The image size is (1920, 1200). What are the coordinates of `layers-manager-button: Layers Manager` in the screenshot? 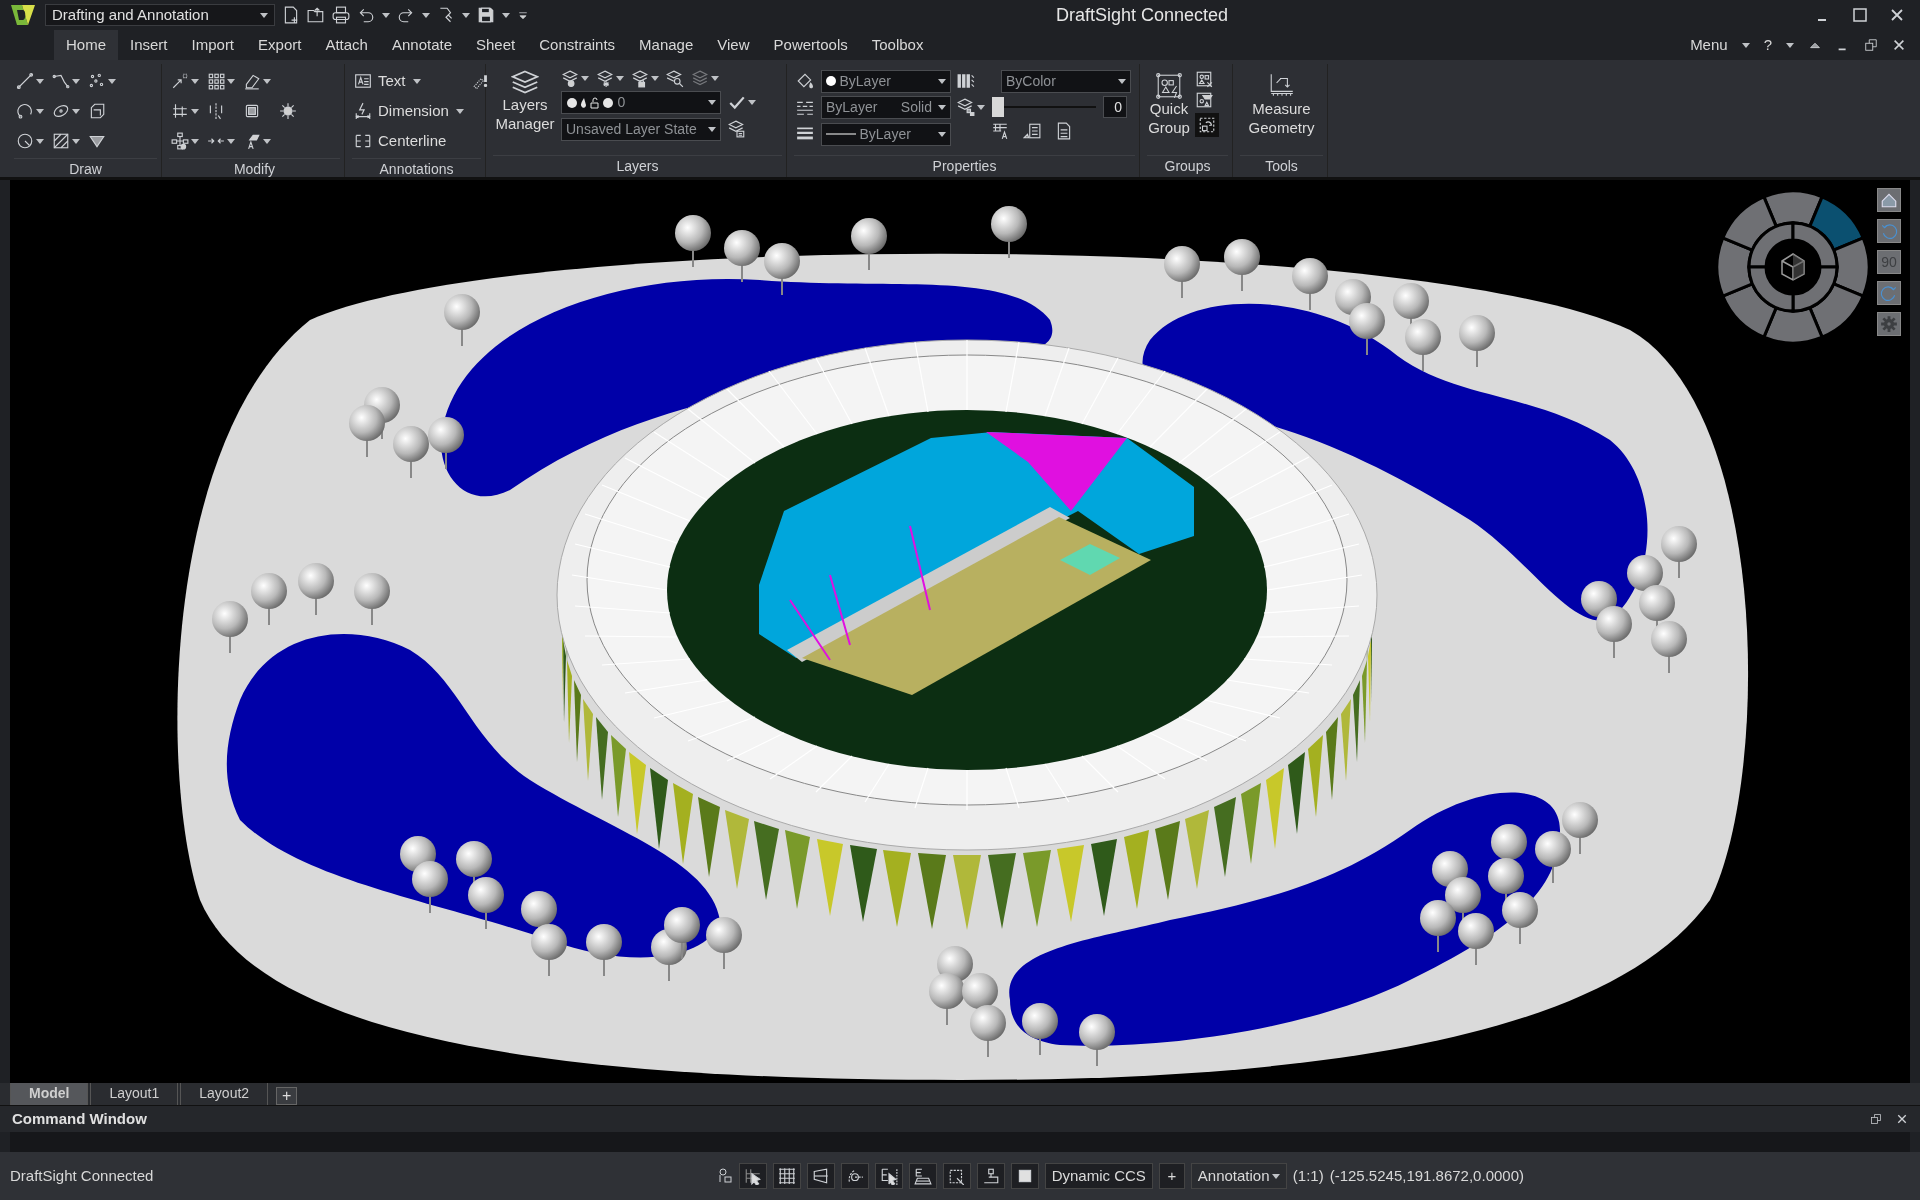 It's located at (525, 109).